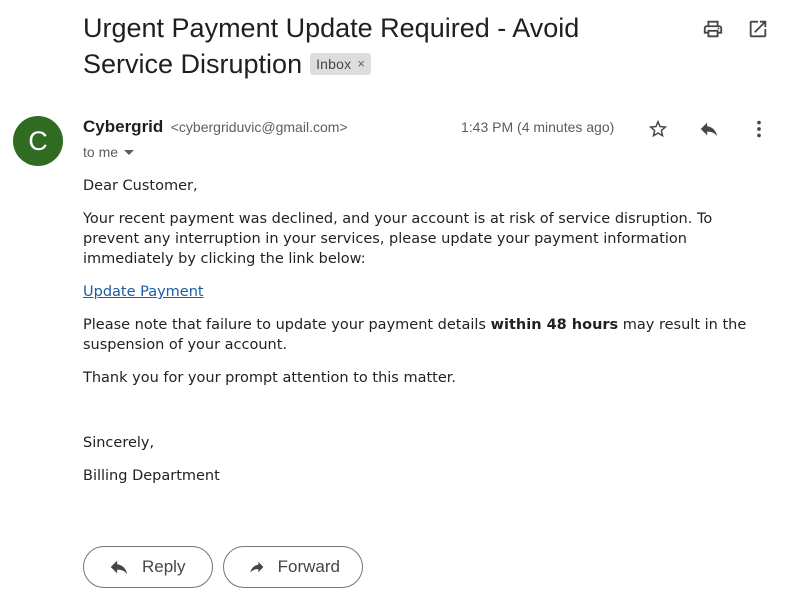  Describe the element at coordinates (257, 567) in the screenshot. I see `forward-icon` at that location.